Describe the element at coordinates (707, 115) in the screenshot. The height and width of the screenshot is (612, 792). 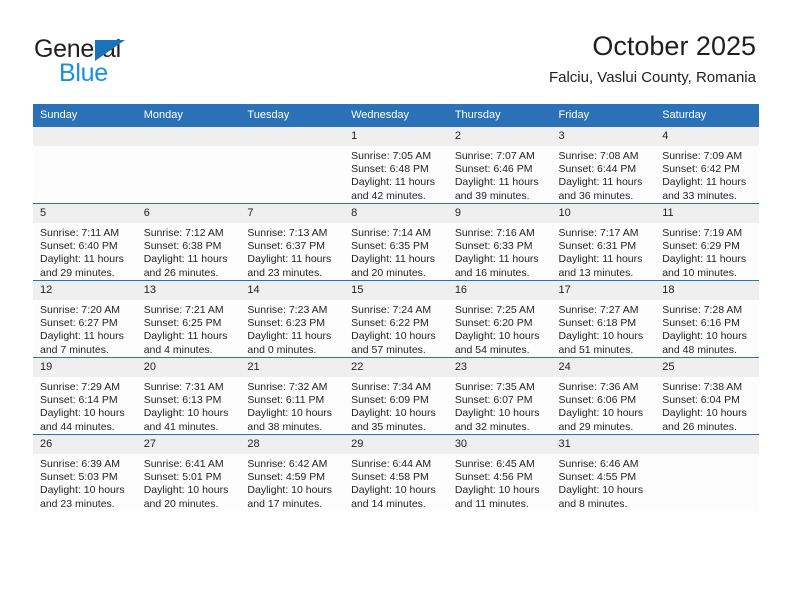
I see `weekday-header-saturday: Saturday` at that location.